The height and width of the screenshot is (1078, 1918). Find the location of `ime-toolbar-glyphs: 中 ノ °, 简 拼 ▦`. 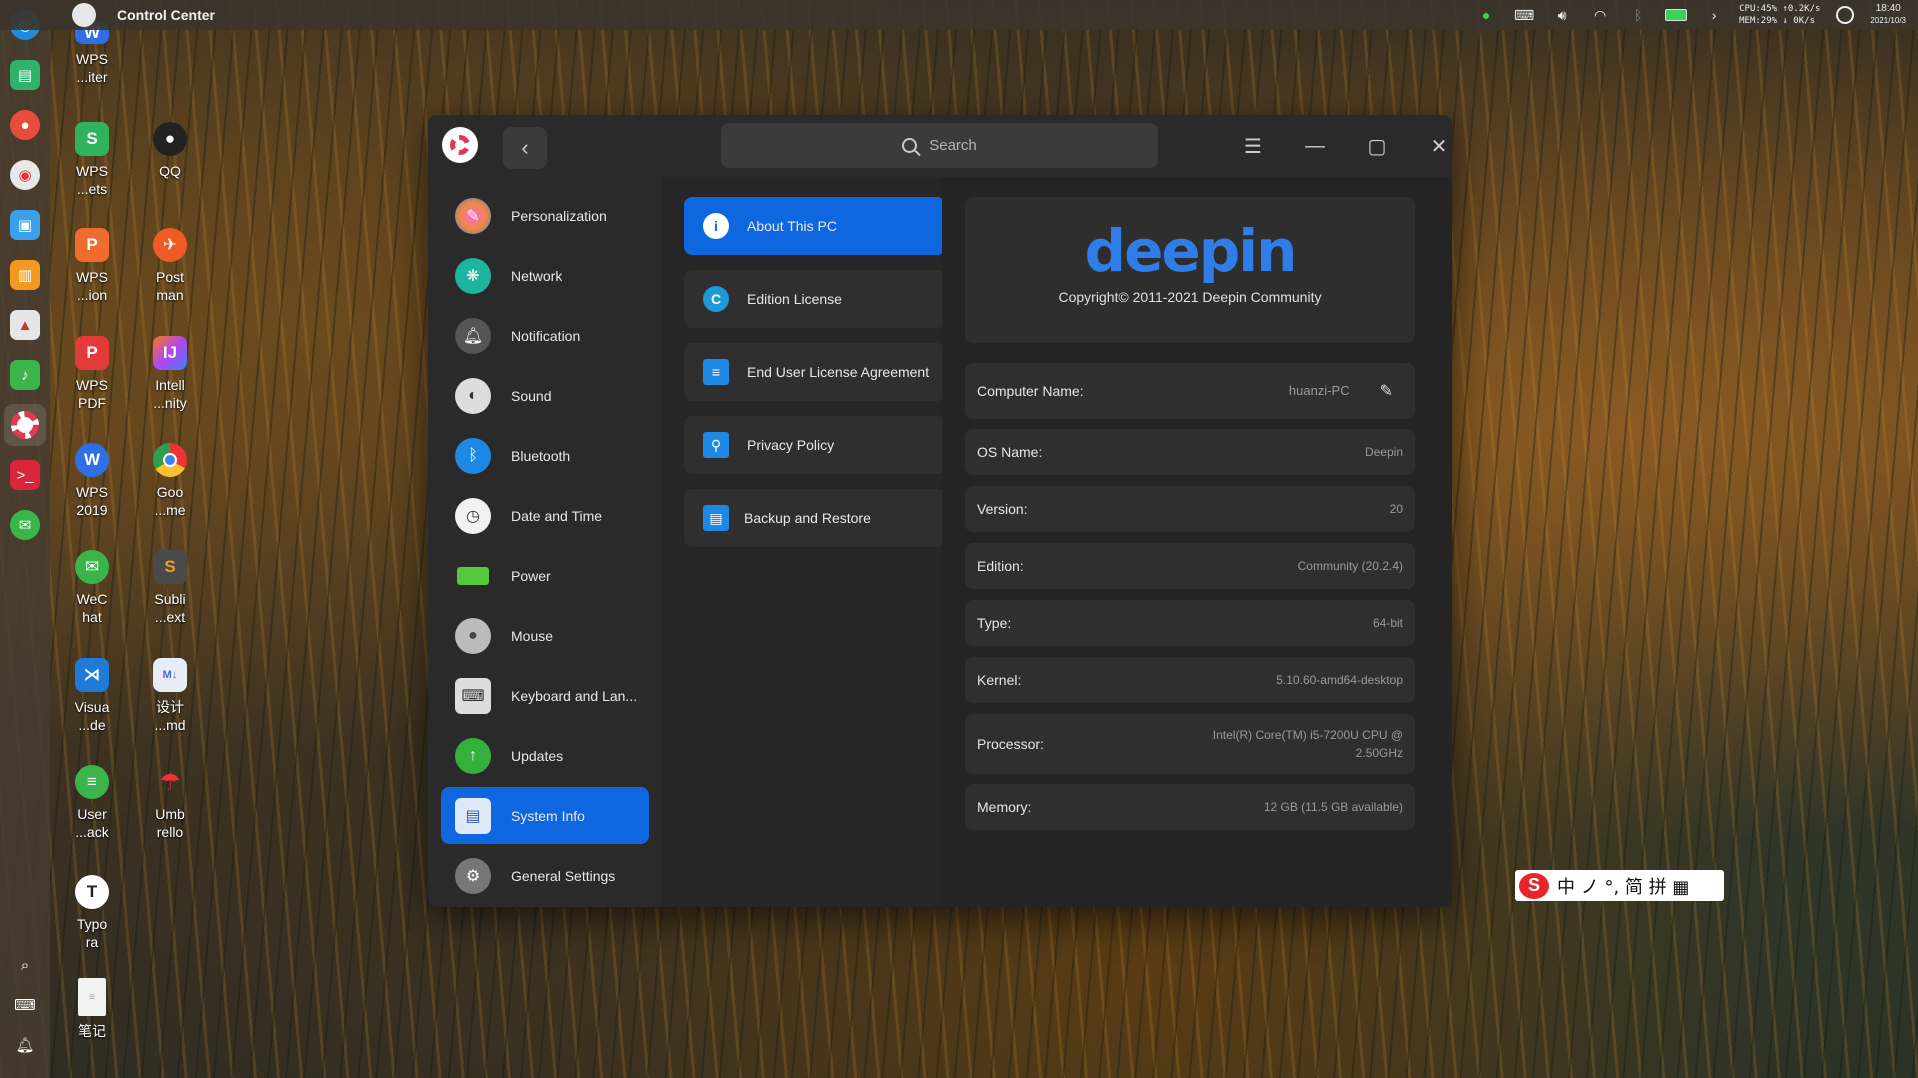

ime-toolbar-glyphs: 中 ノ °, 简 拼 ▦ is located at coordinates (1623, 887).